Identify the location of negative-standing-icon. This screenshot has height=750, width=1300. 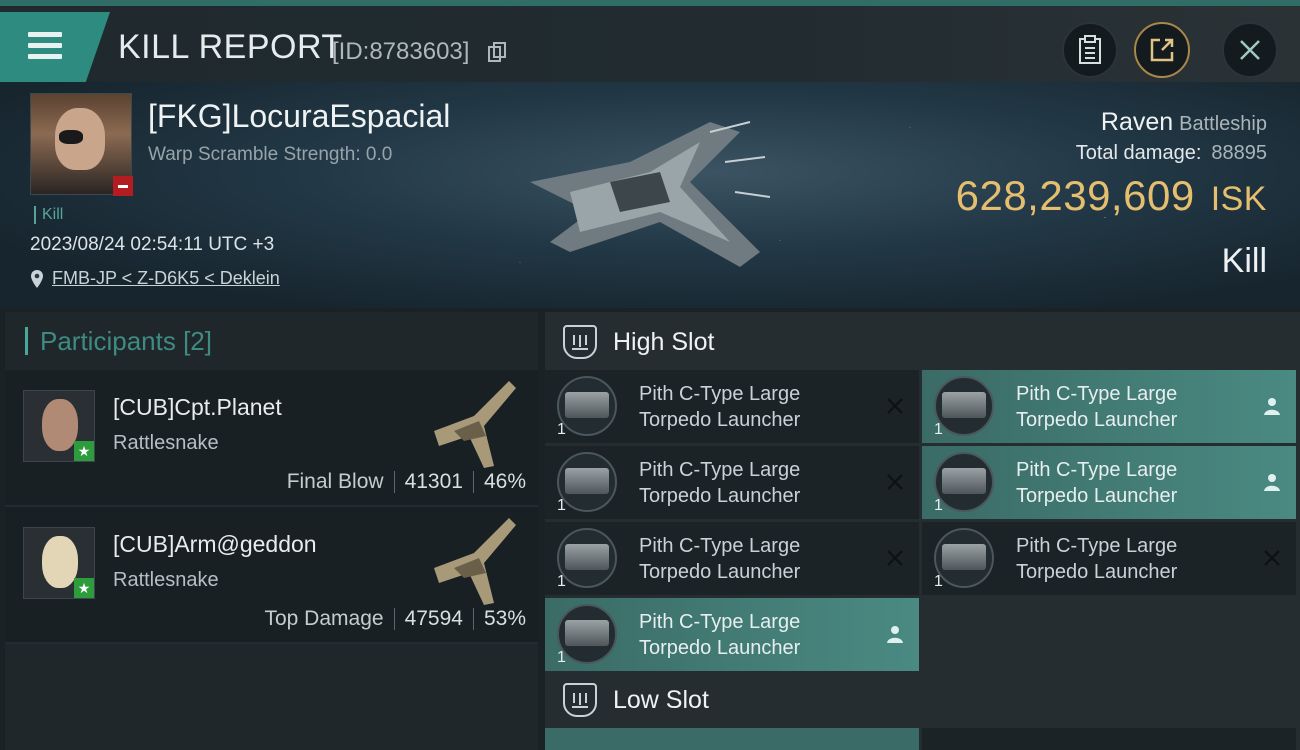
(123, 186).